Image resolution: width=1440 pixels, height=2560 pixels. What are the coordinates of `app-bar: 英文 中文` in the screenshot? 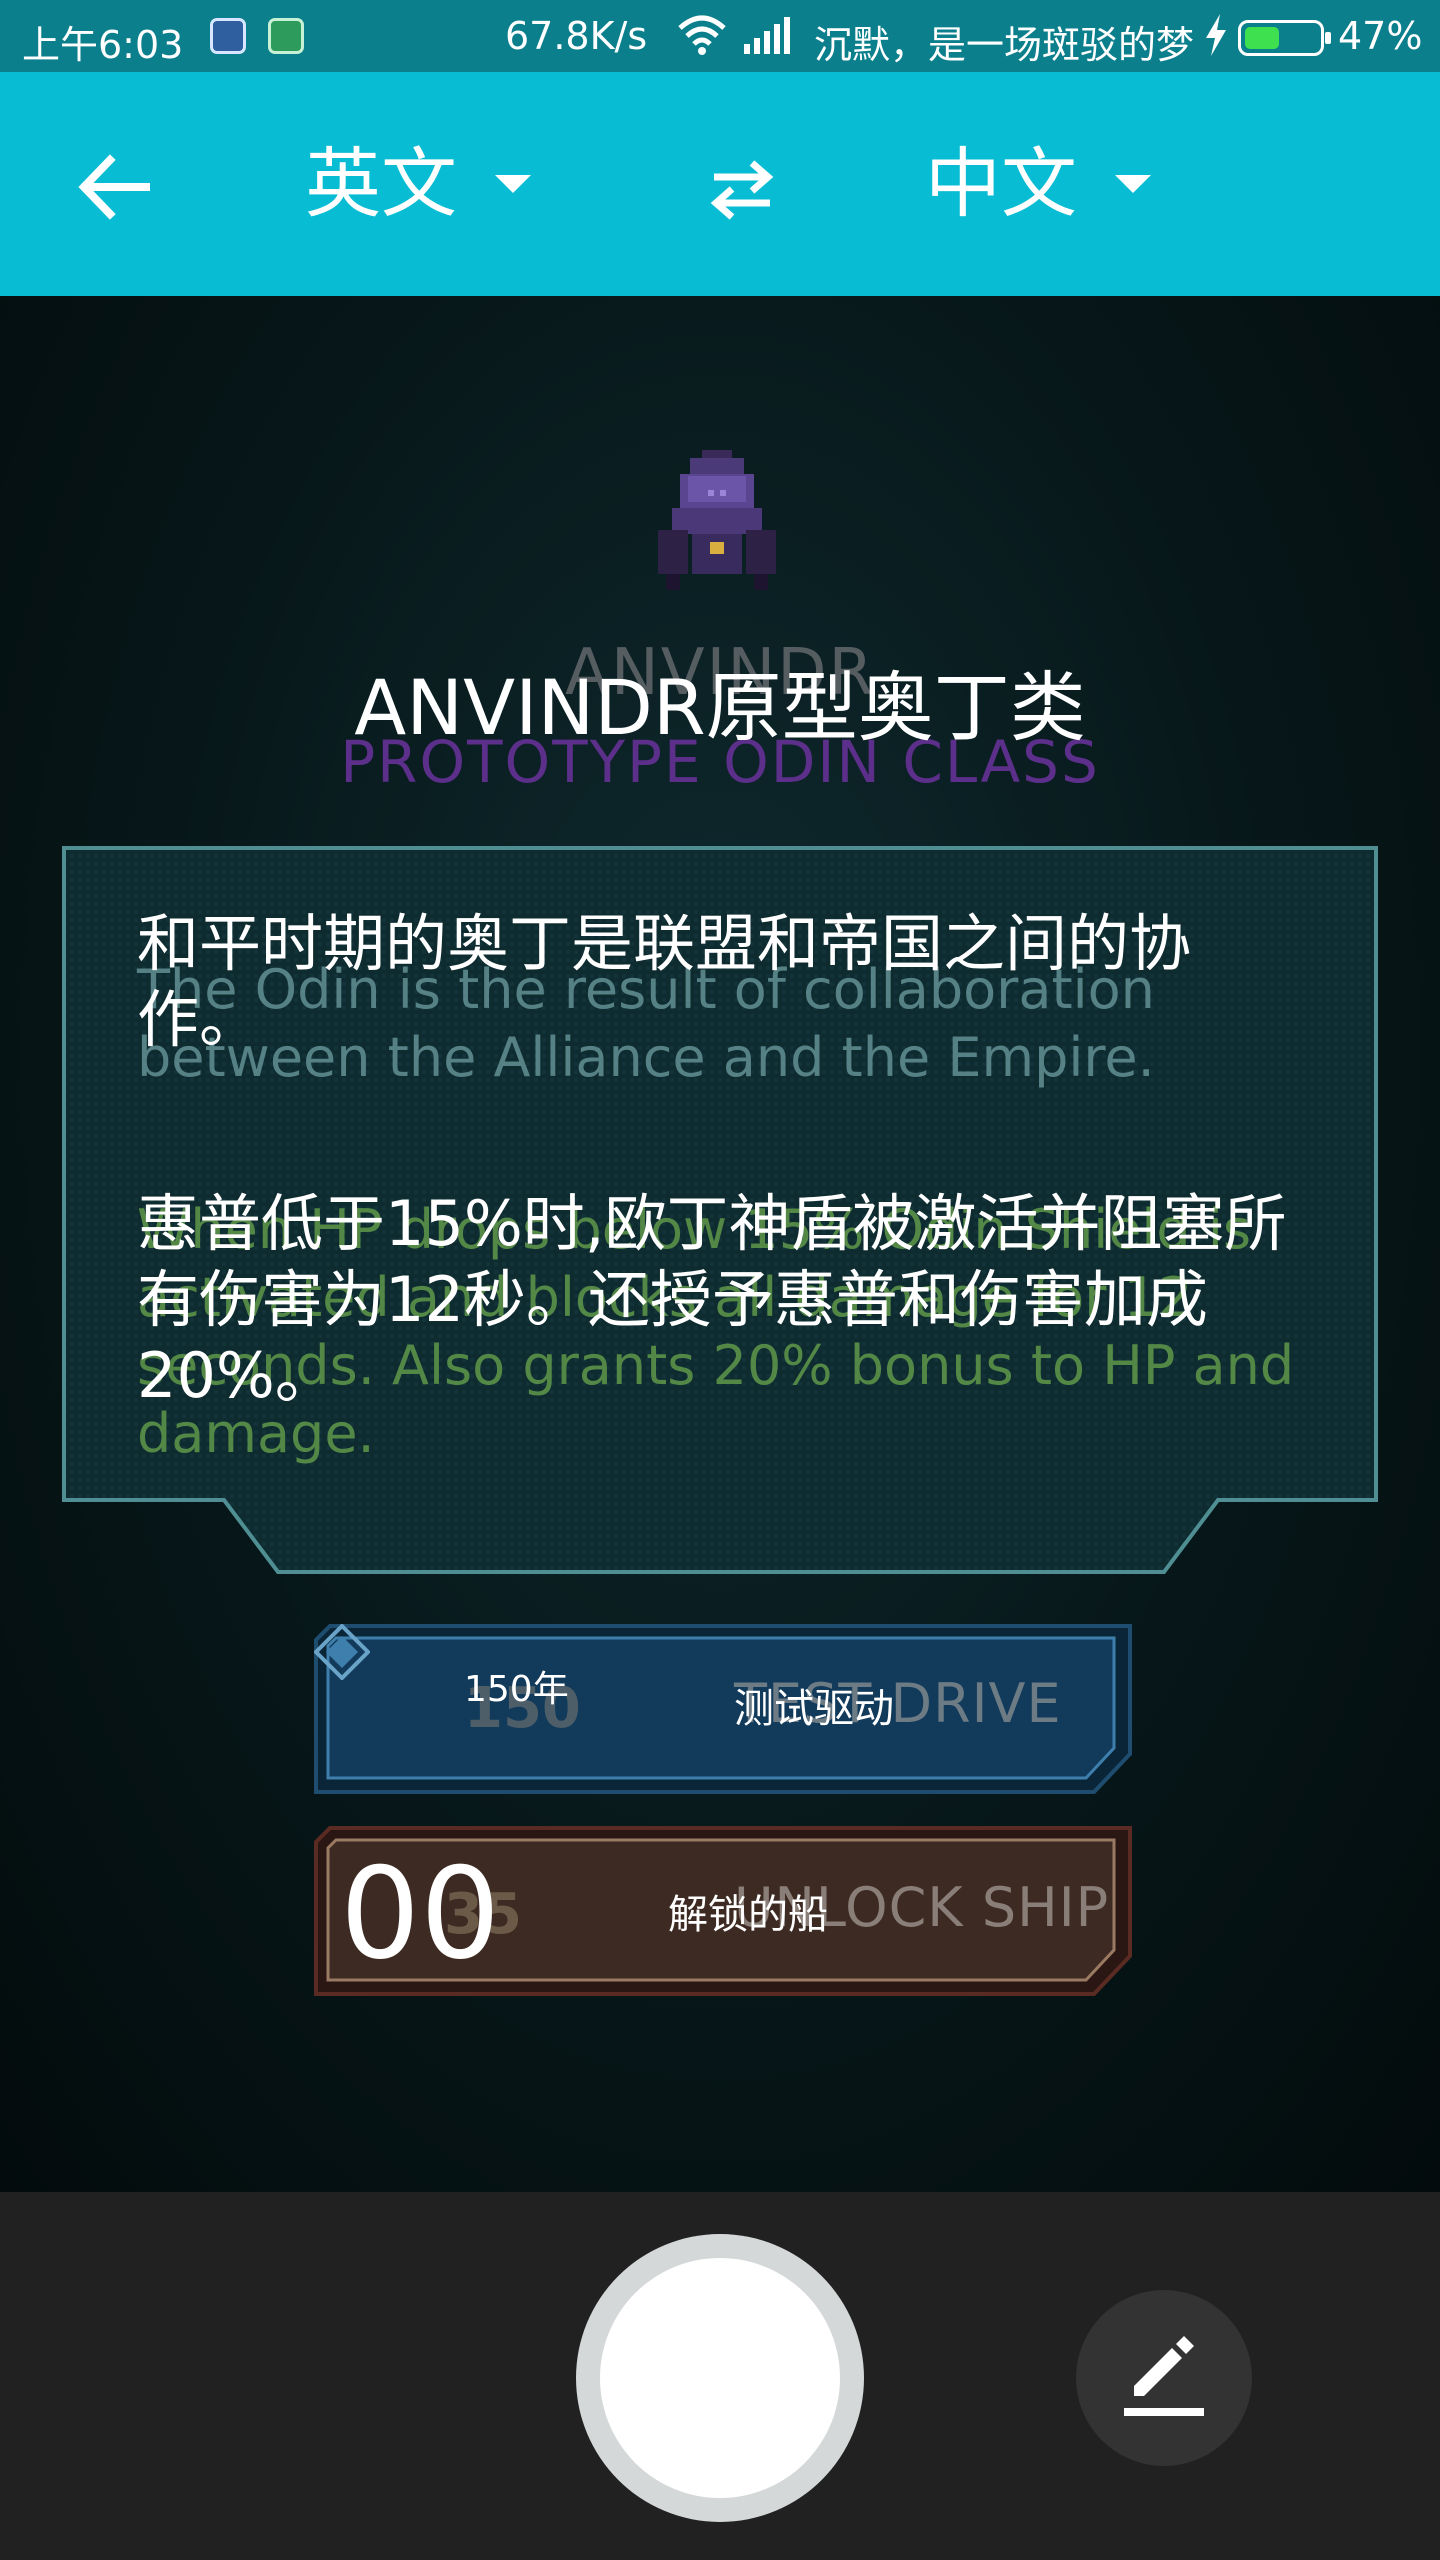 It's located at (720, 184).